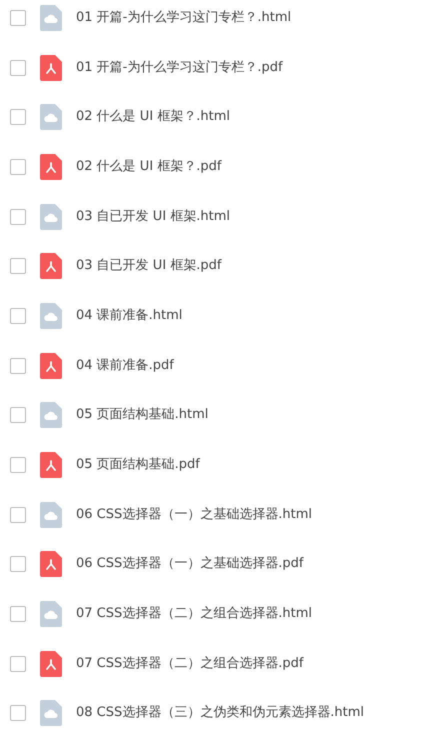  I want to click on file-name: 04 课前准备.pdf, so click(125, 366).